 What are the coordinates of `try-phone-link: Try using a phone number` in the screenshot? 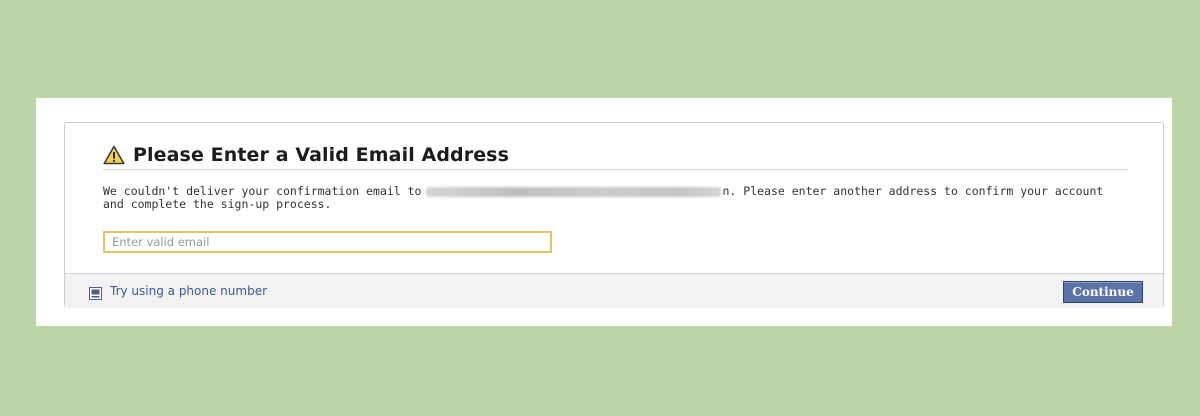 It's located at (178, 292).